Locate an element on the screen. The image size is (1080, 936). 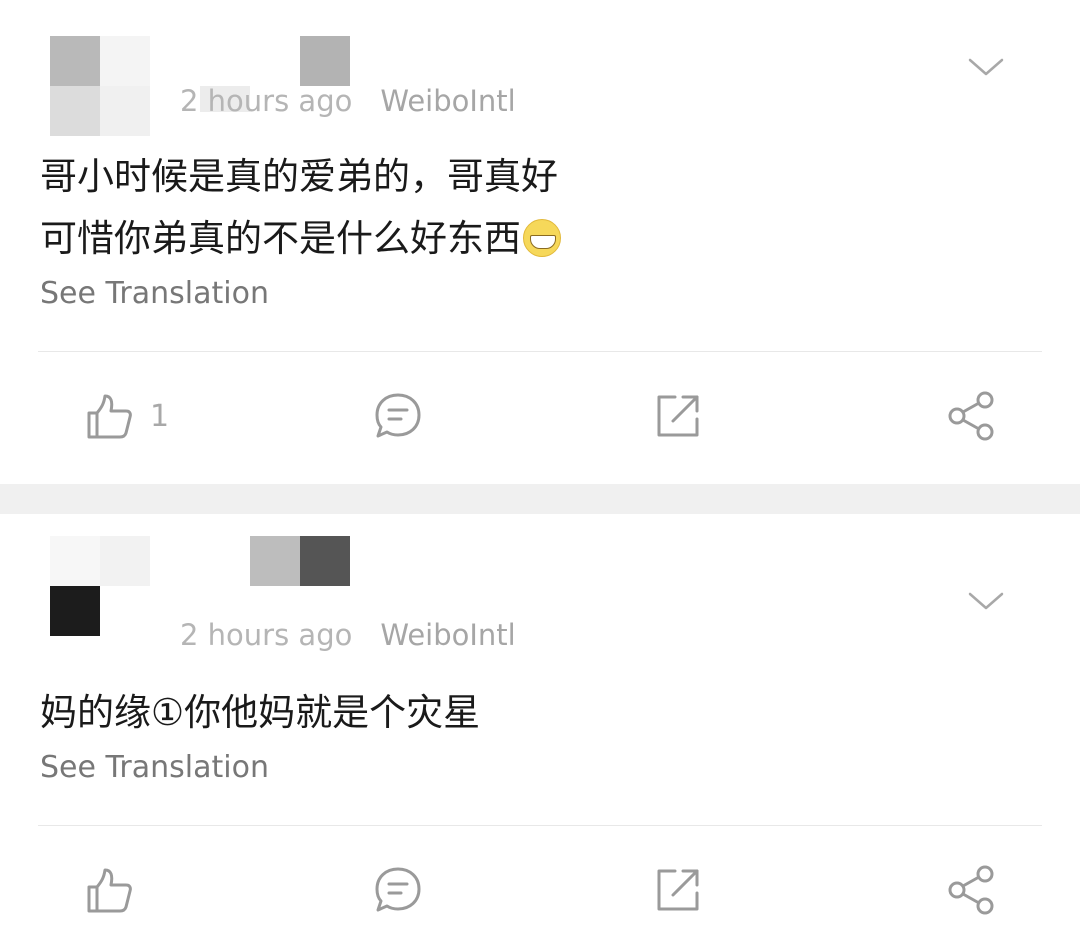
action-bar: 1 is located at coordinates (540, 416).